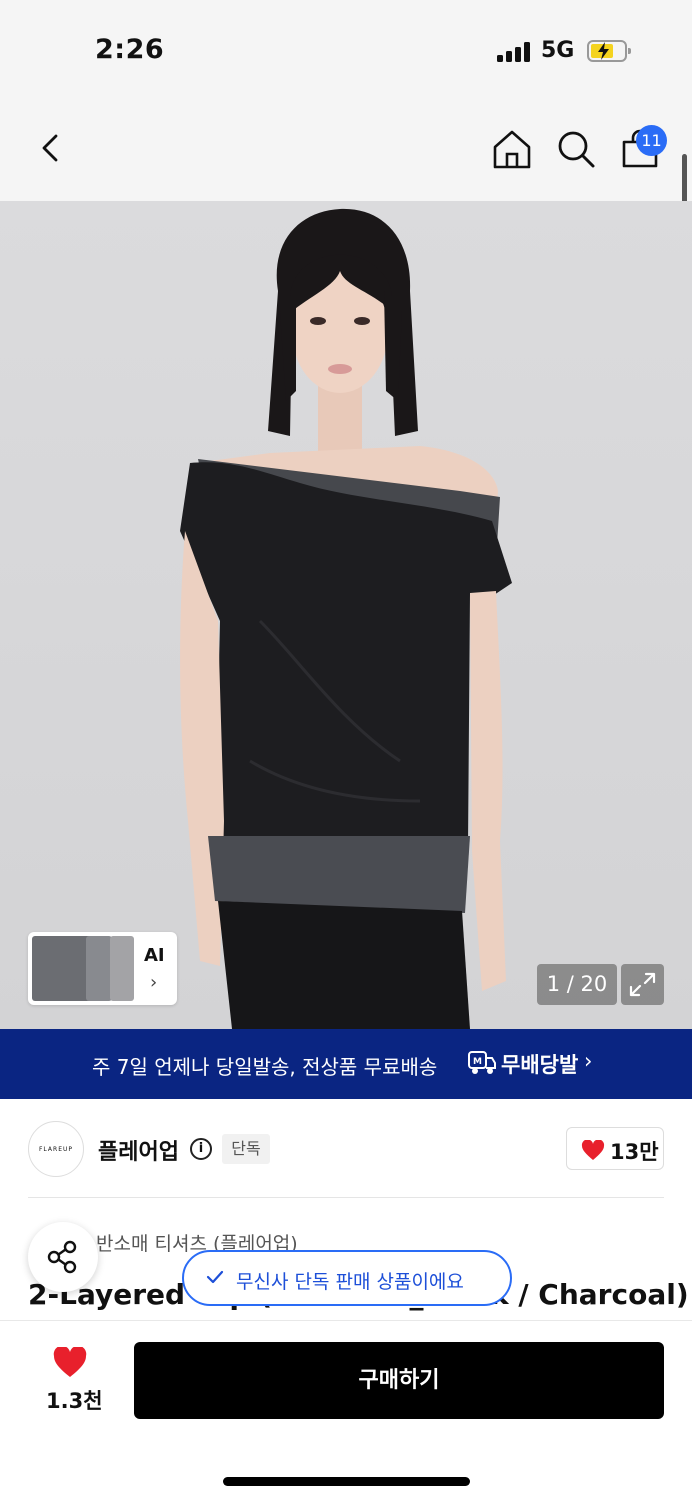  I want to click on check-icon, so click(215, 1277).